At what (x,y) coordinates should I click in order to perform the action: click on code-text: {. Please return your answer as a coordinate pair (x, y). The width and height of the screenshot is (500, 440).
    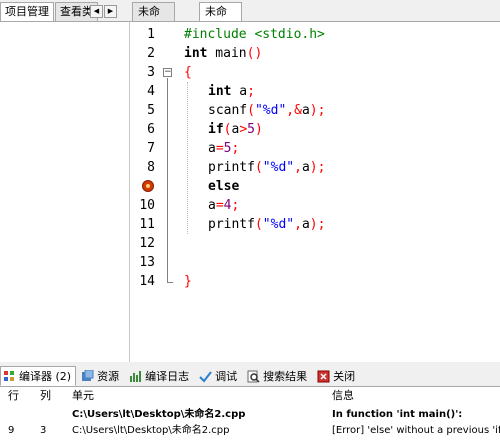
    Looking at the image, I should click on (188, 72).